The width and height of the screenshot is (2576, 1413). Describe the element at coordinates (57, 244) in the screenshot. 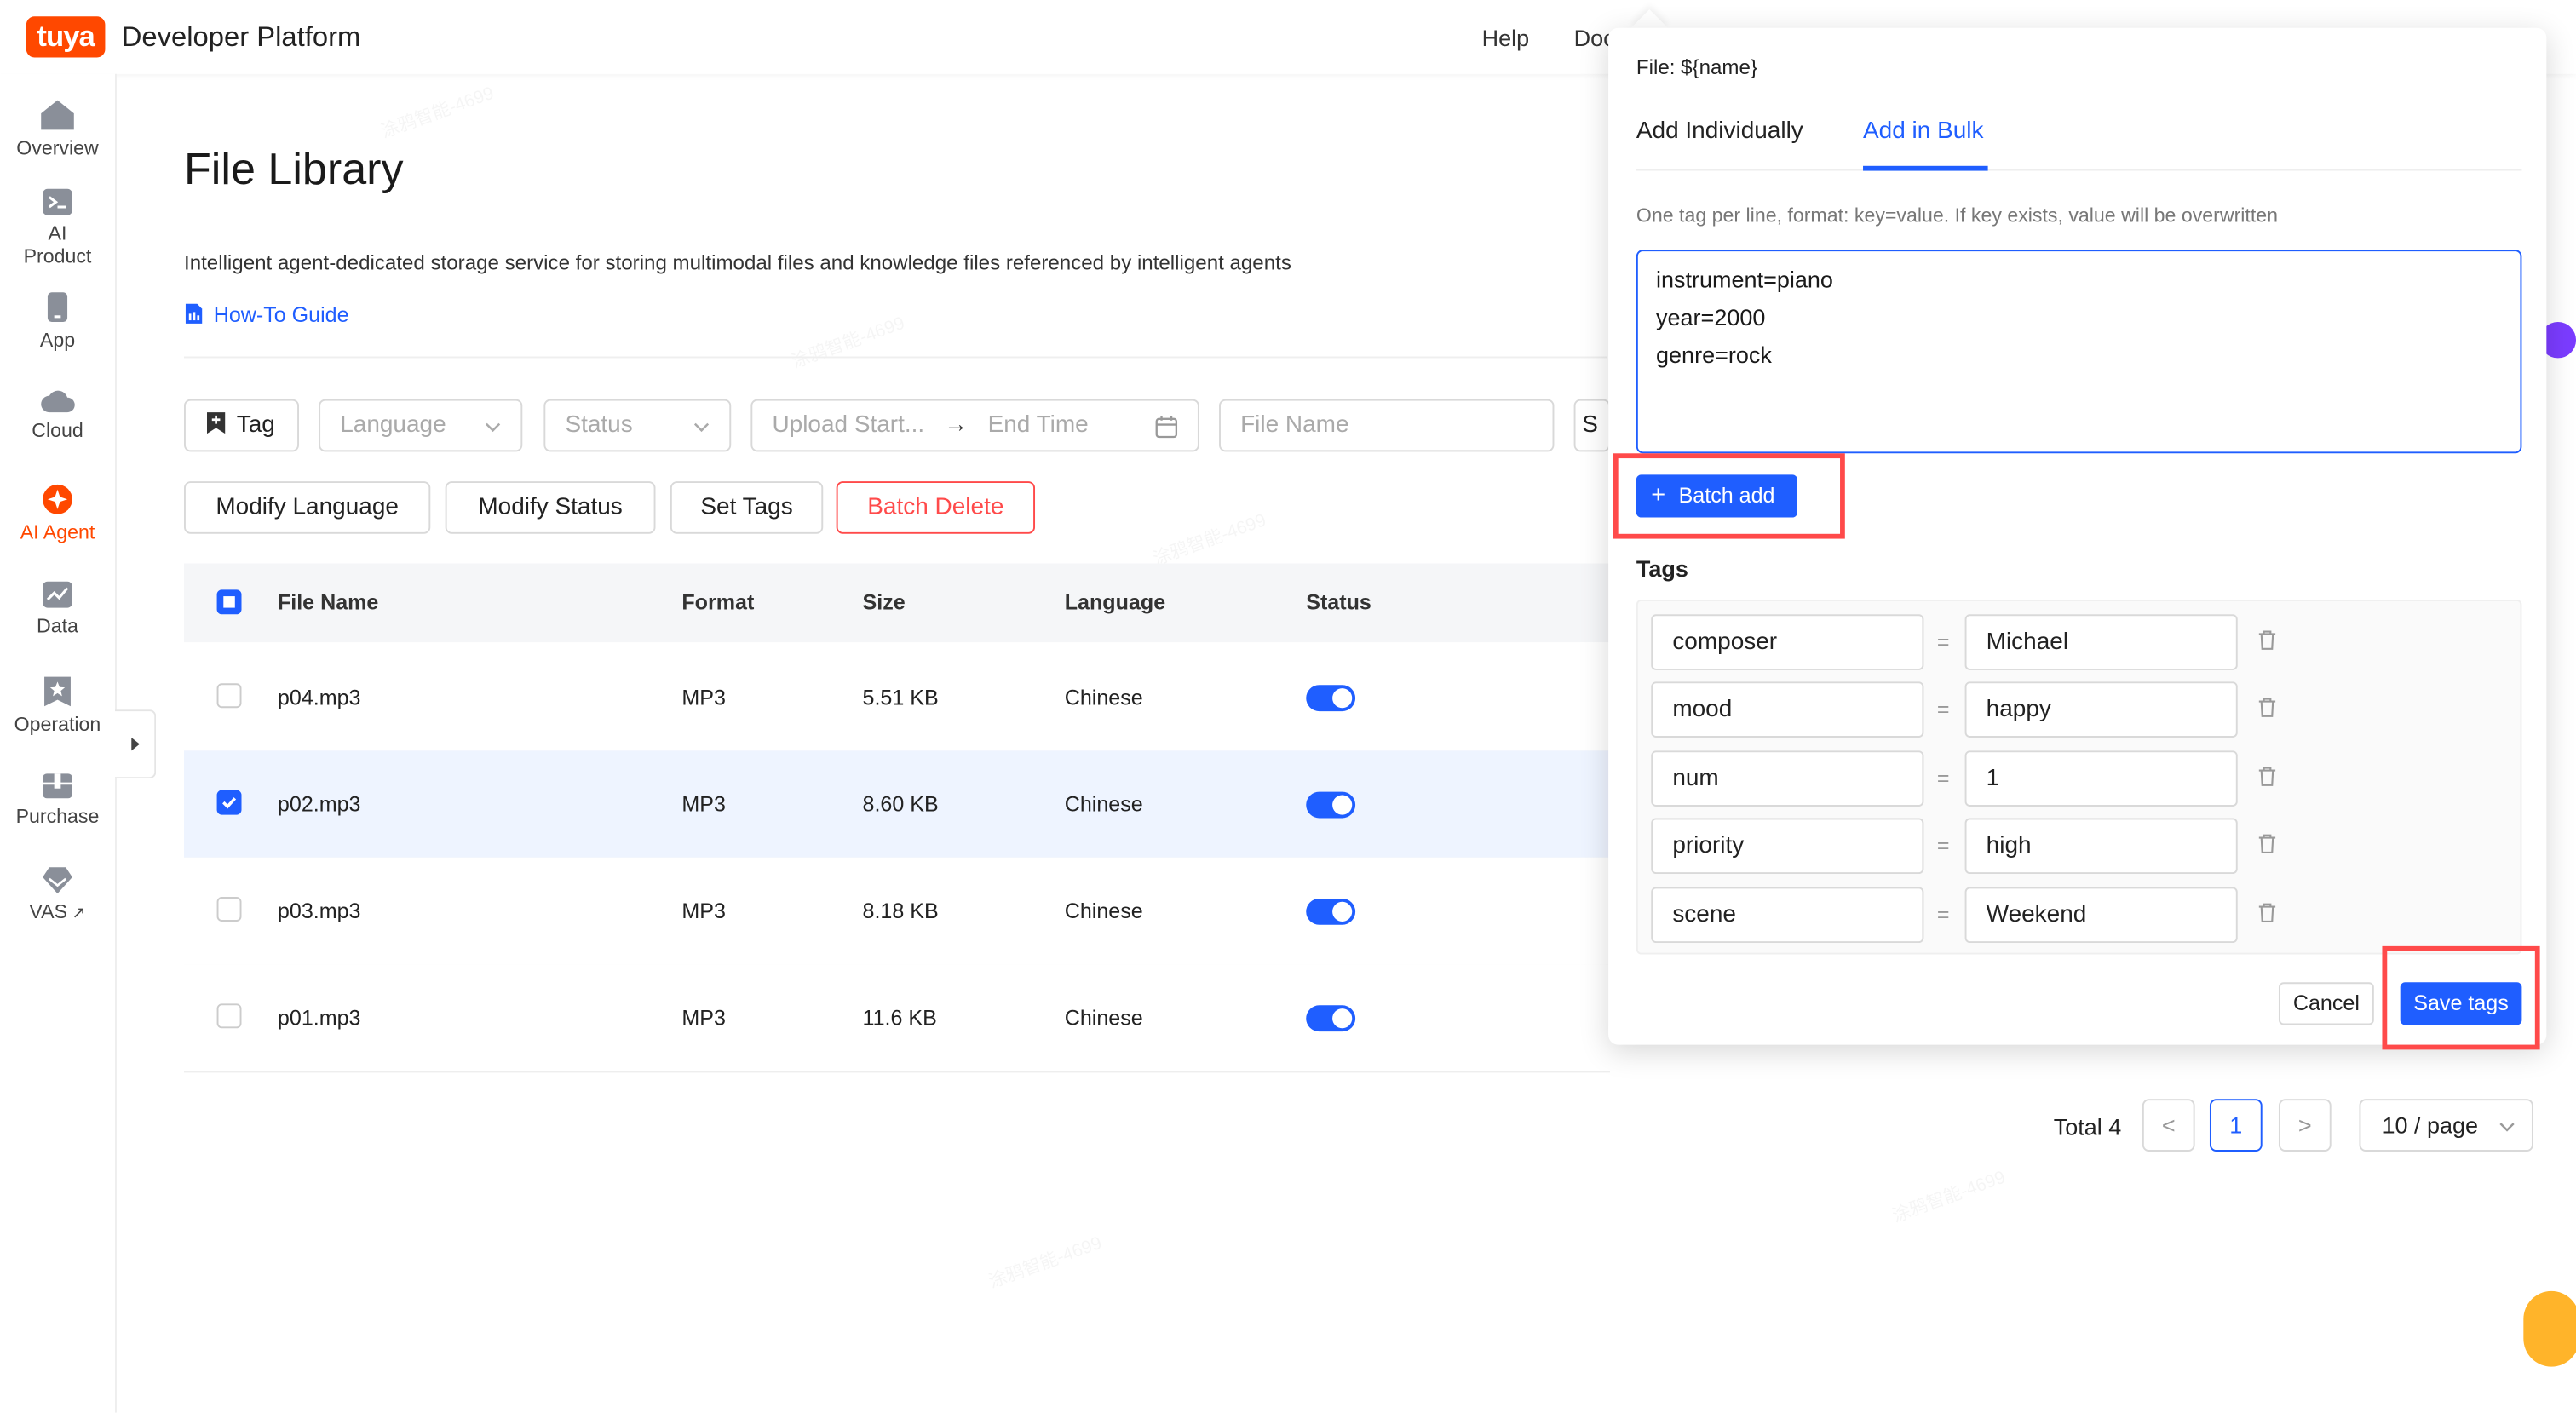

I see `sidebar-item-label: AI Product` at that location.